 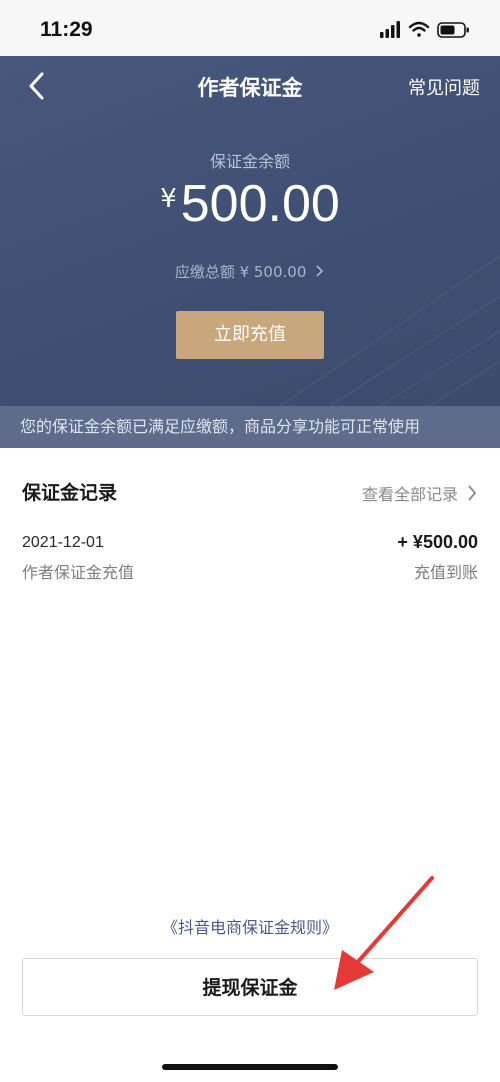 I want to click on due-total-label: 应缴总额 ¥ 500.00, so click(x=240, y=272).